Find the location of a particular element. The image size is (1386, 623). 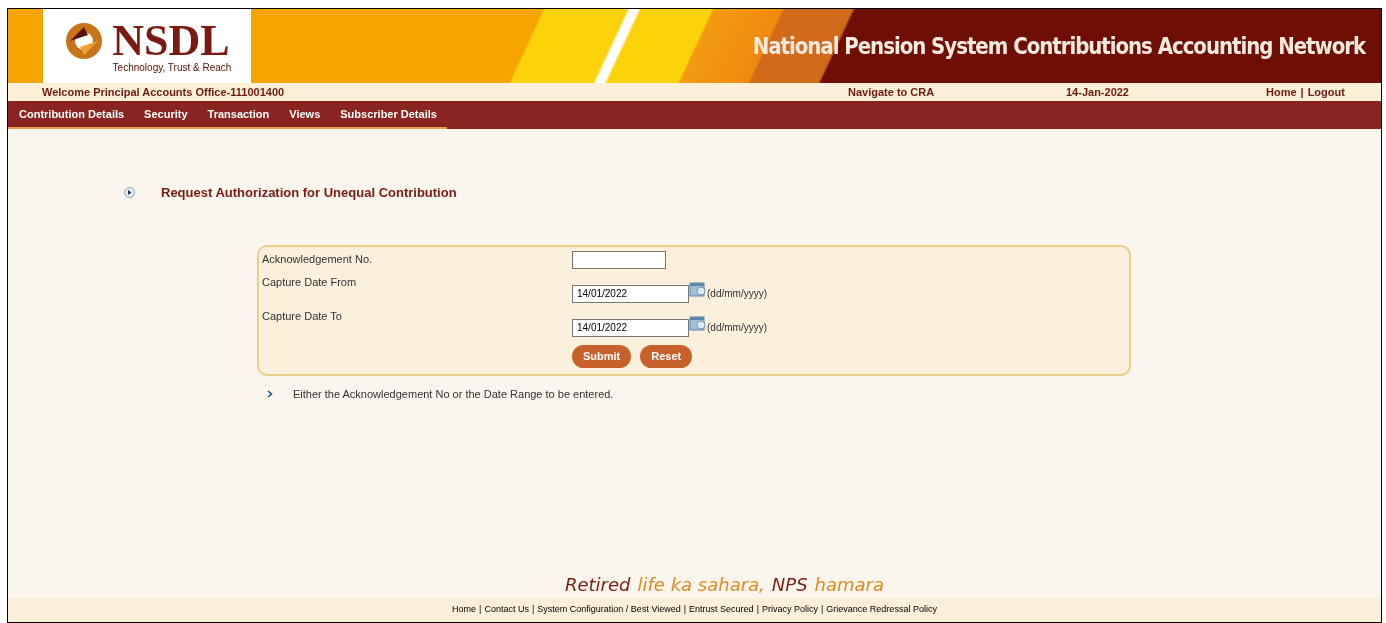

header-link: Home is located at coordinates (1281, 92).